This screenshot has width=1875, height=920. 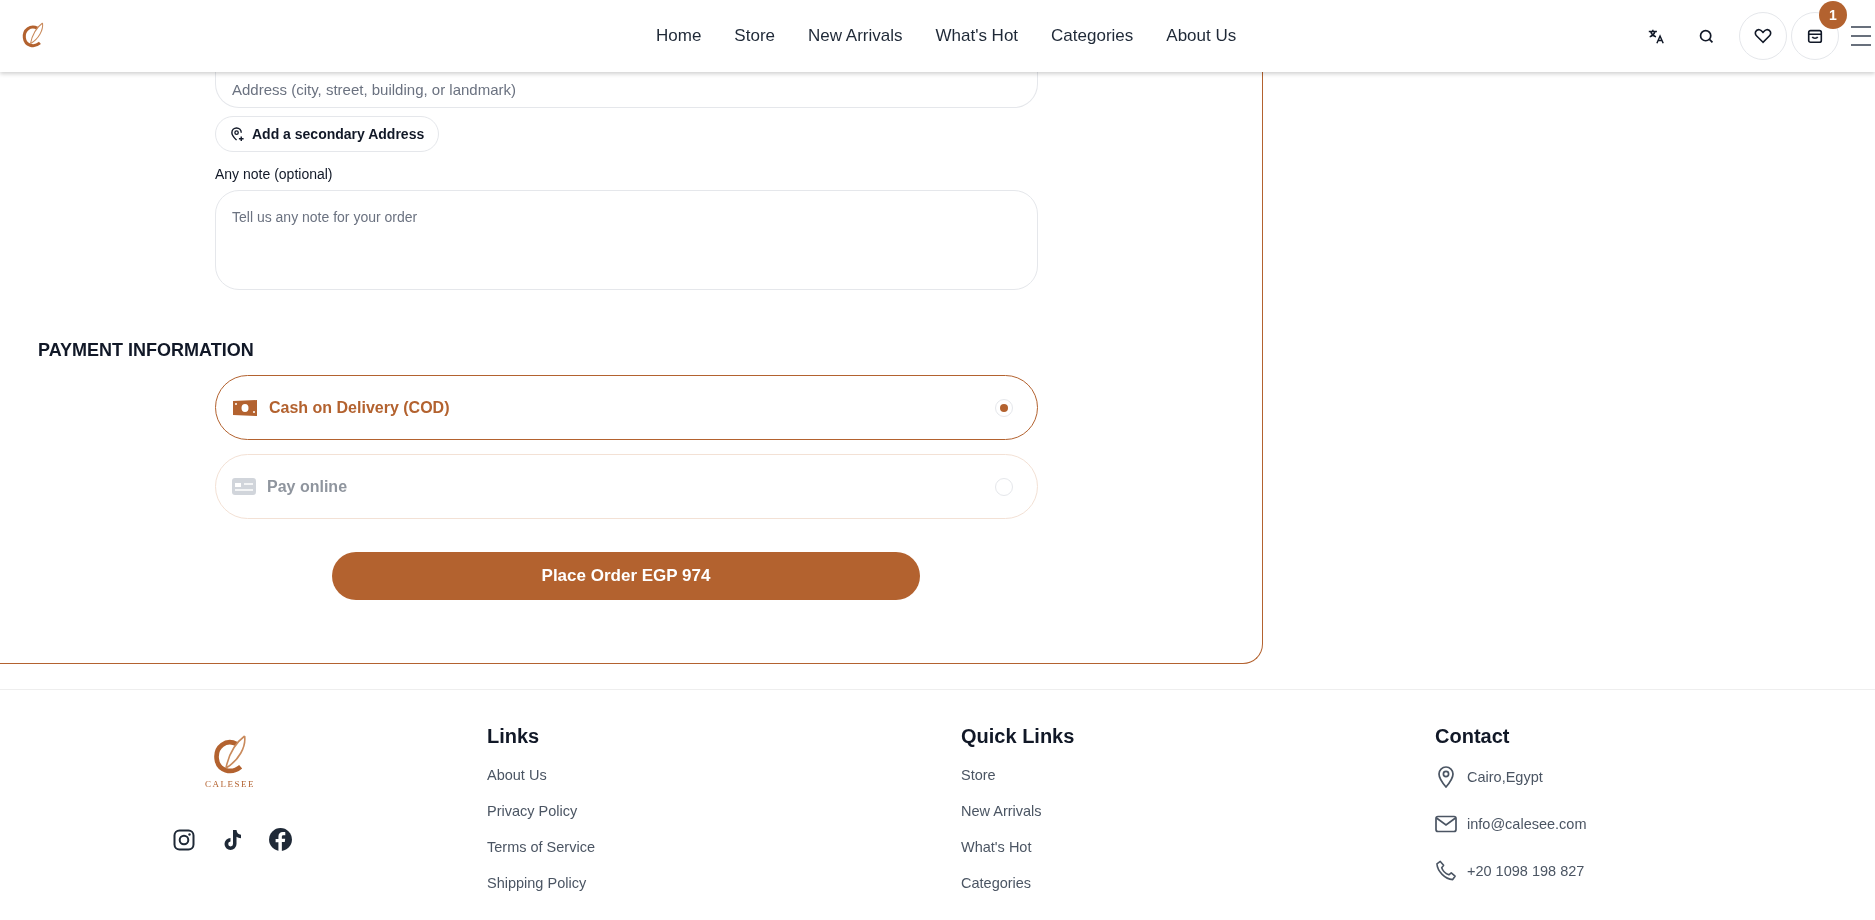 I want to click on contact-text: +20 1098 198 827, so click(x=1526, y=870).